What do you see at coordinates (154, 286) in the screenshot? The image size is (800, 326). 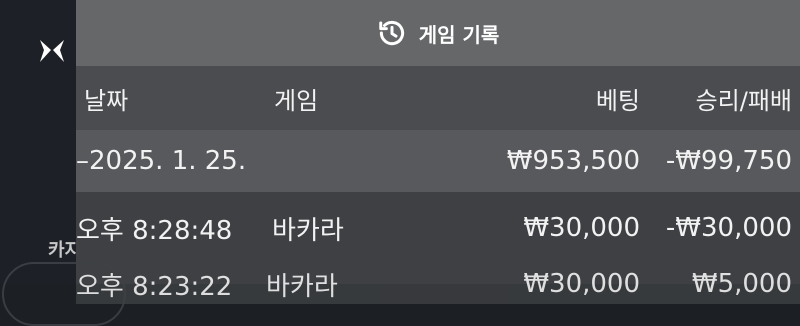 I see `row-time: 오후 8:23:22` at bounding box center [154, 286].